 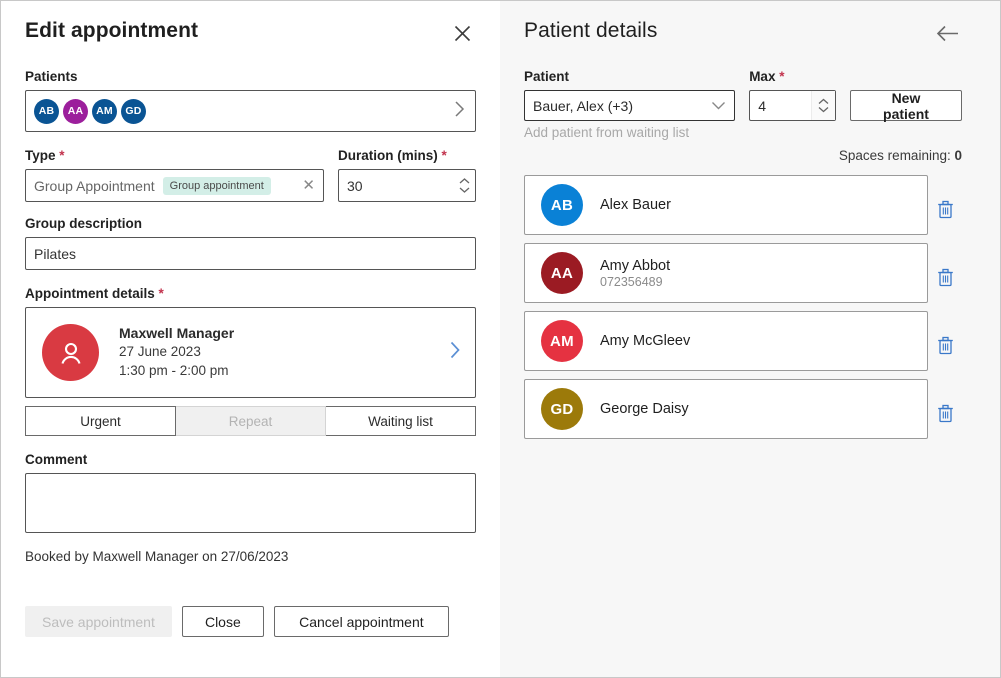 What do you see at coordinates (84, 223) in the screenshot?
I see `group-description-label: Group description` at bounding box center [84, 223].